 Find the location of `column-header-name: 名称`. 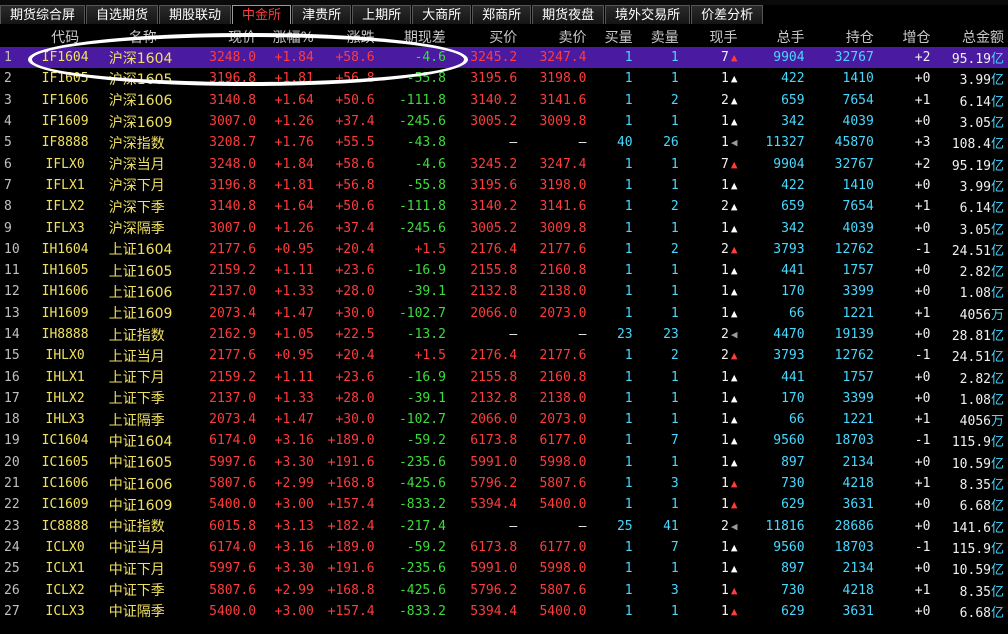

column-header-name: 名称 is located at coordinates (145, 36).